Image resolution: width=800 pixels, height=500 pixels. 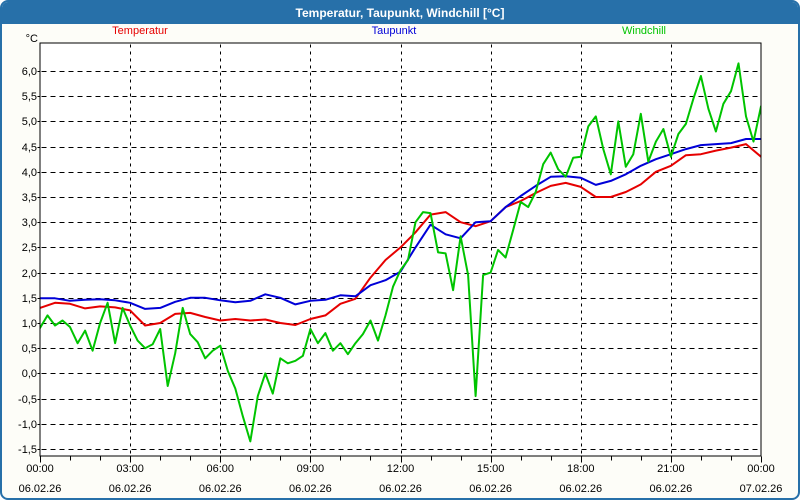 I want to click on svg-text: 2,5, so click(x=29, y=248).